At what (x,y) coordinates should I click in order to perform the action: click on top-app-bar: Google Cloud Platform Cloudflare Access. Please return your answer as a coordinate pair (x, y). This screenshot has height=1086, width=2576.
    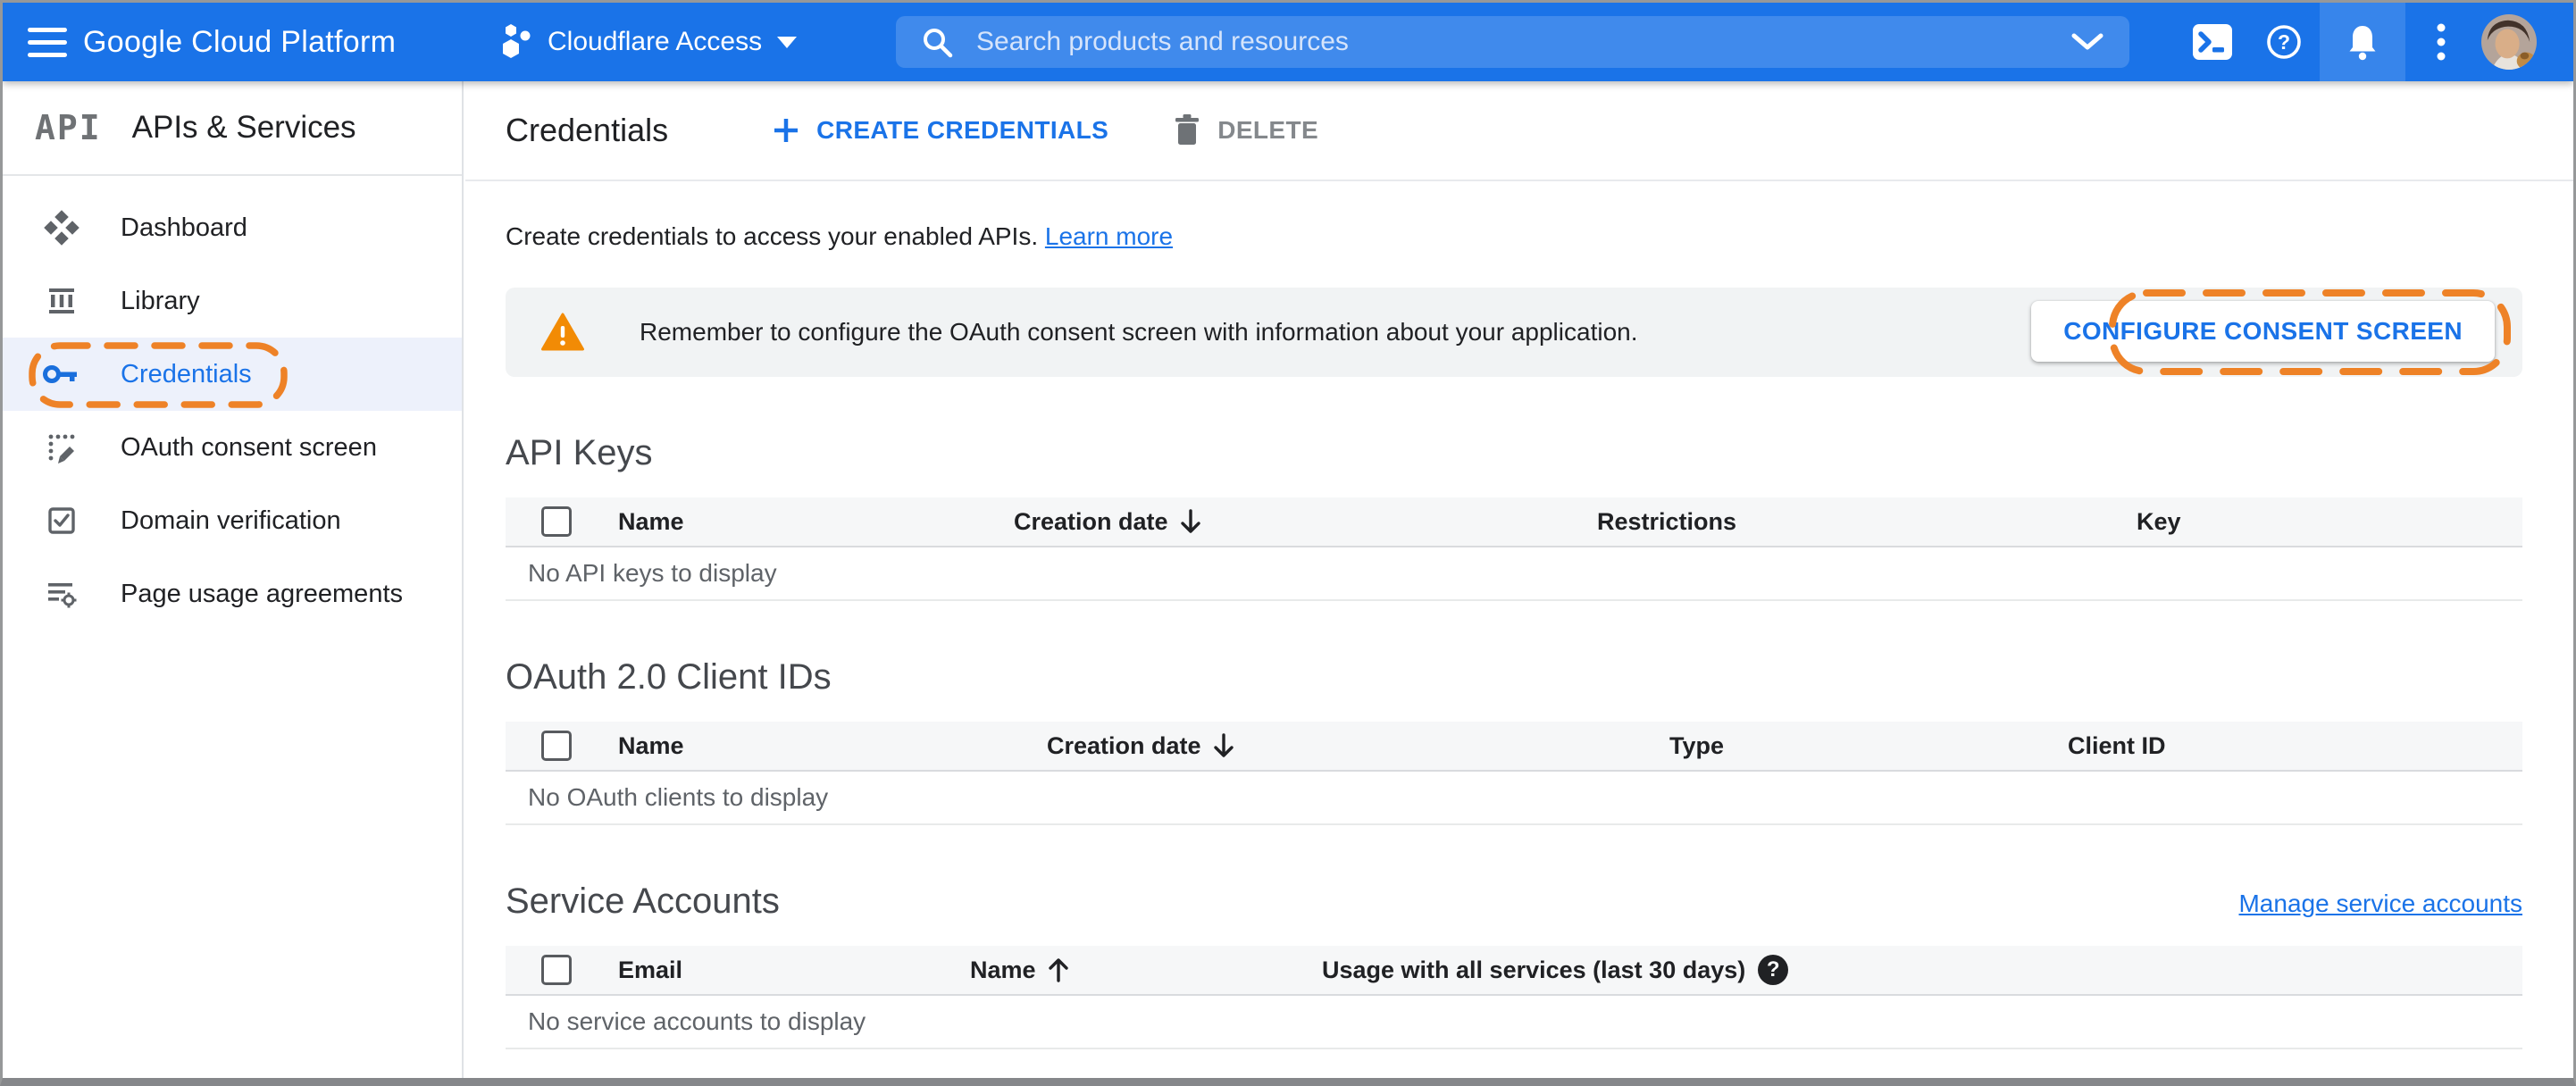
    Looking at the image, I should click on (1288, 42).